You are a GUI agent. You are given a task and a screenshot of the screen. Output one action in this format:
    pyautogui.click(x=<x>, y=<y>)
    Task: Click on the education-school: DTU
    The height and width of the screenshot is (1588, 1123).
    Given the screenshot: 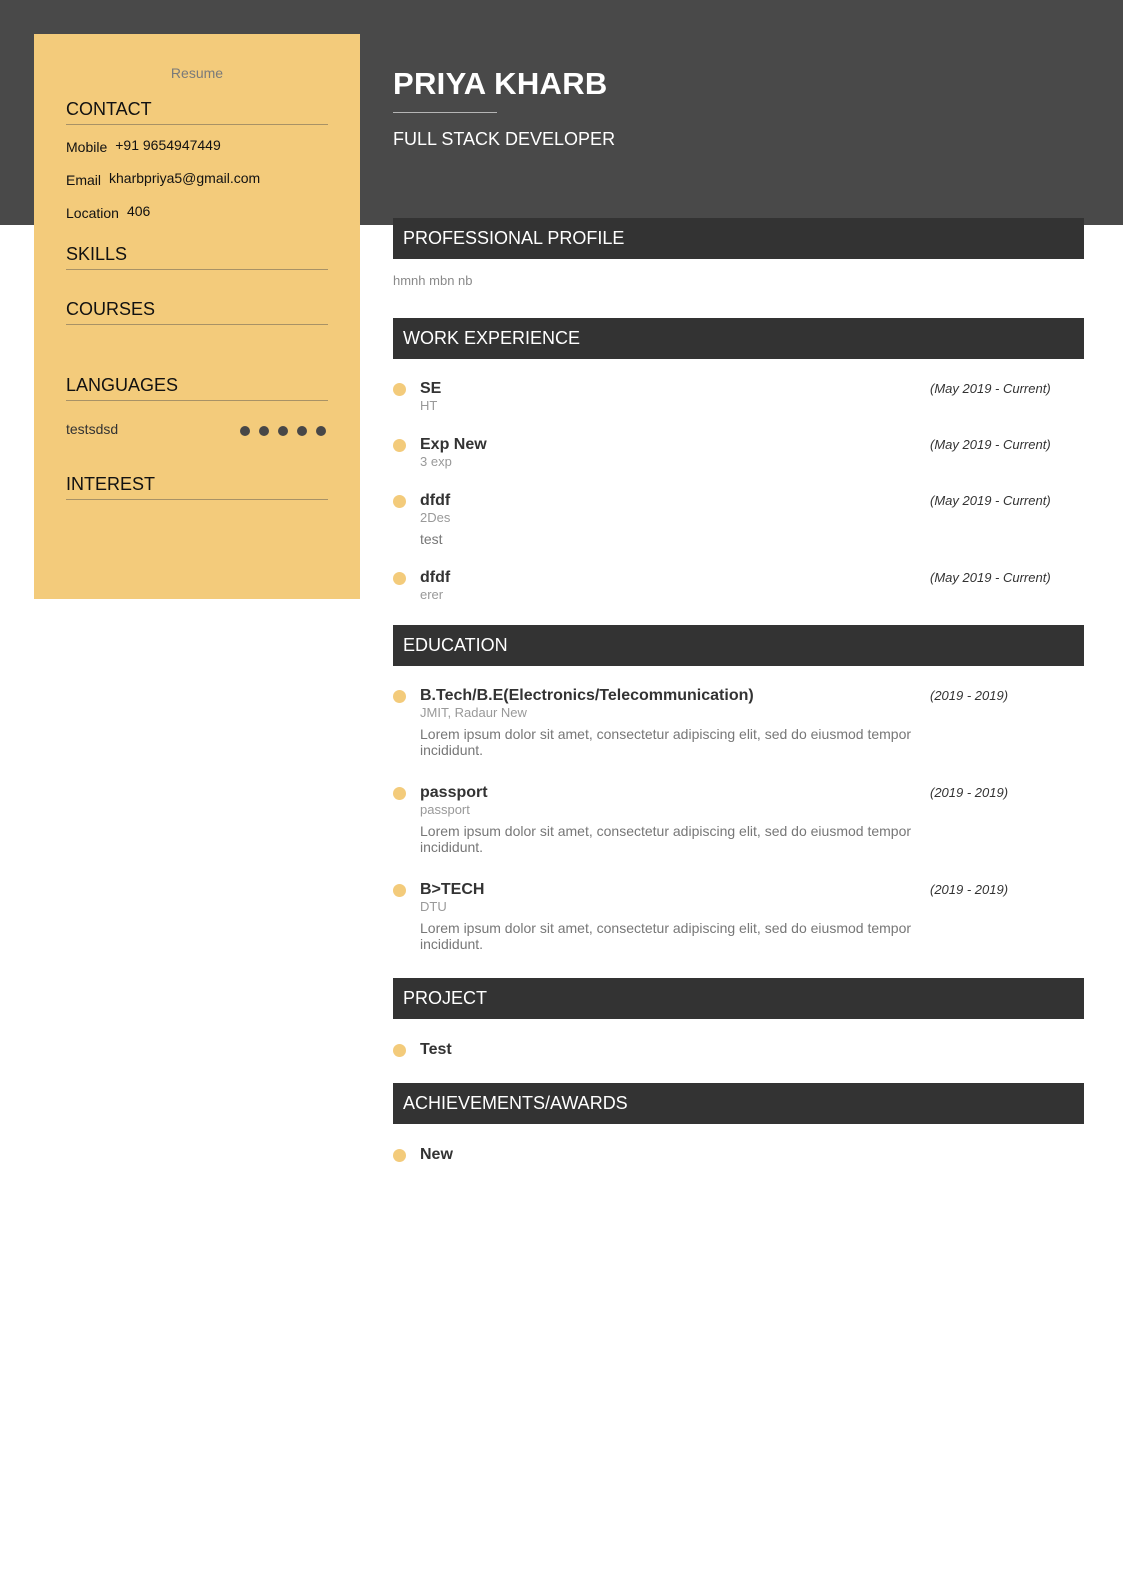 What is the action you would take?
    pyautogui.click(x=433, y=906)
    